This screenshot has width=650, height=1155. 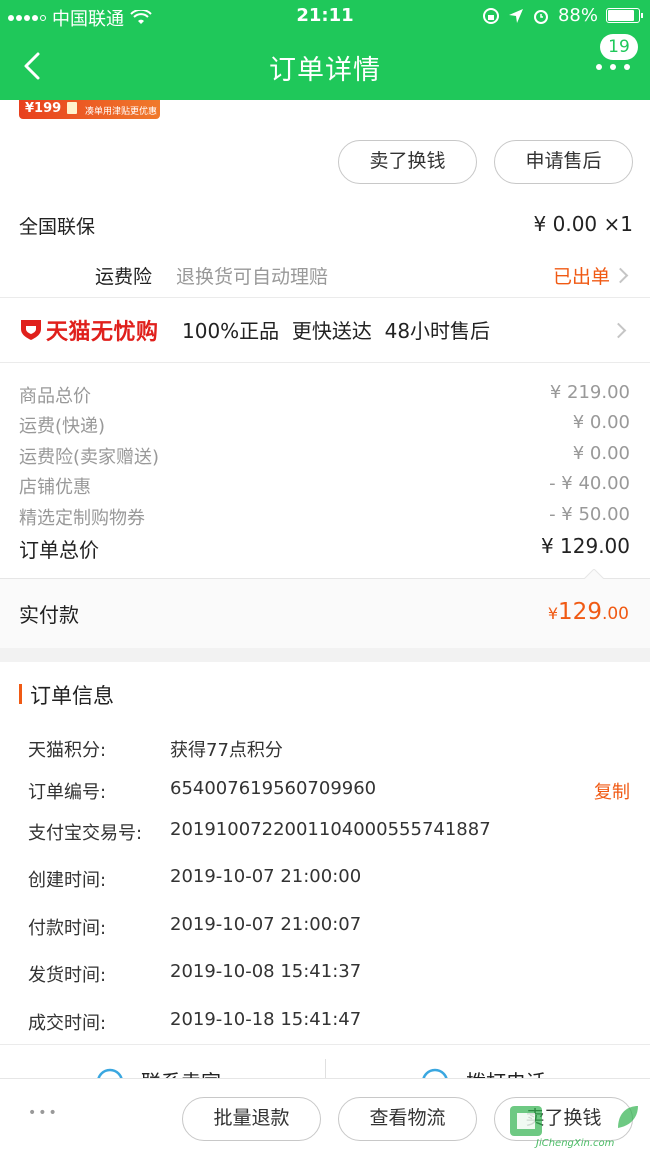 What do you see at coordinates (336, 331) in the screenshot?
I see `tmall-features: 100%正品 更快送达 48小时售后` at bounding box center [336, 331].